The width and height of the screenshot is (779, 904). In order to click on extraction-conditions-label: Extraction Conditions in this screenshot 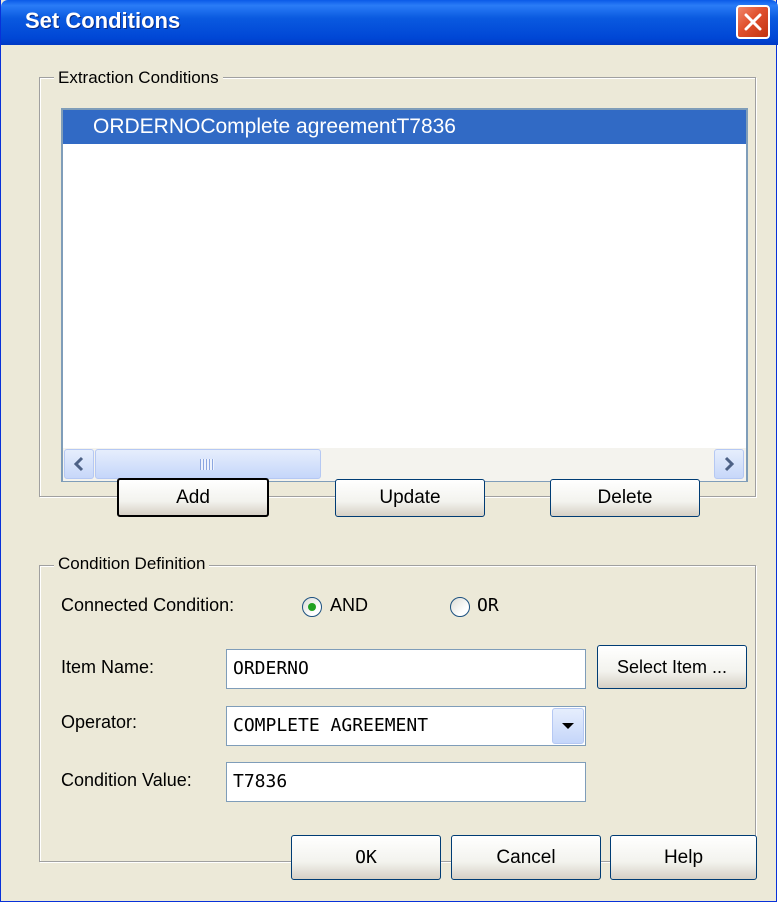, I will do `click(138, 78)`.